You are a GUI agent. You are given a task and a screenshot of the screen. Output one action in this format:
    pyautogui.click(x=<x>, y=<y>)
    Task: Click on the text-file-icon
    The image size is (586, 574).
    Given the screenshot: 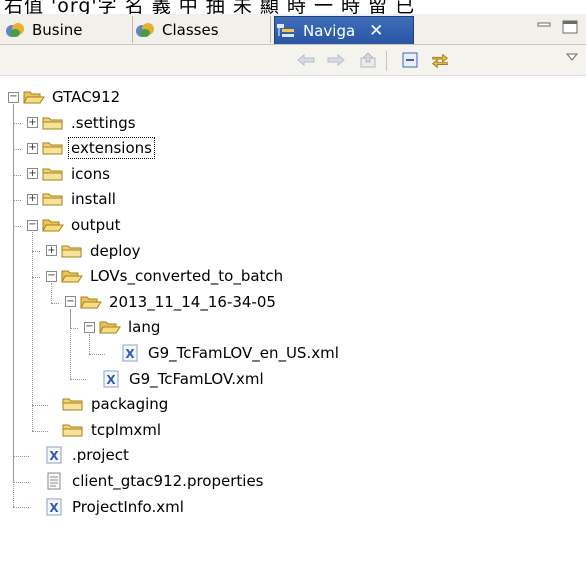 What is the action you would take?
    pyautogui.click(x=54, y=481)
    